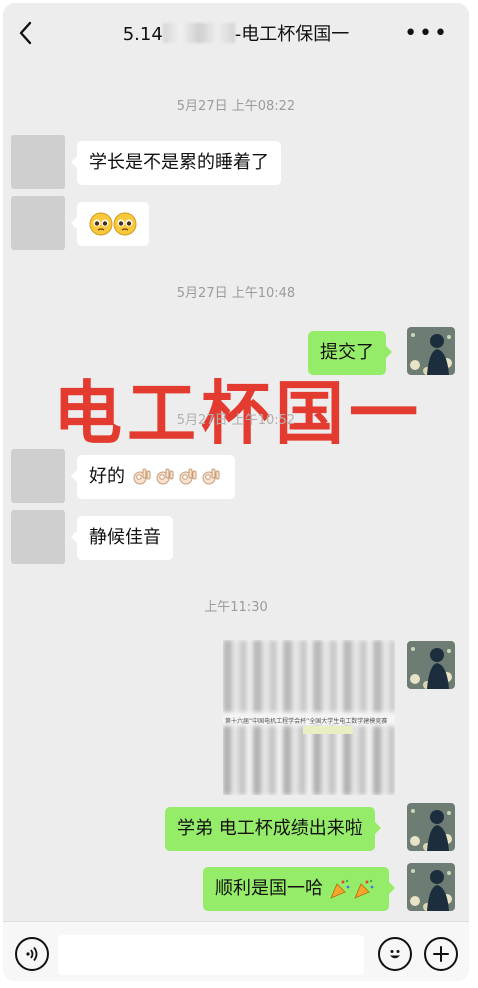 Image resolution: width=478 pixels, height=988 pixels. I want to click on timestamp: 5月27日 上午10:52, so click(236, 420).